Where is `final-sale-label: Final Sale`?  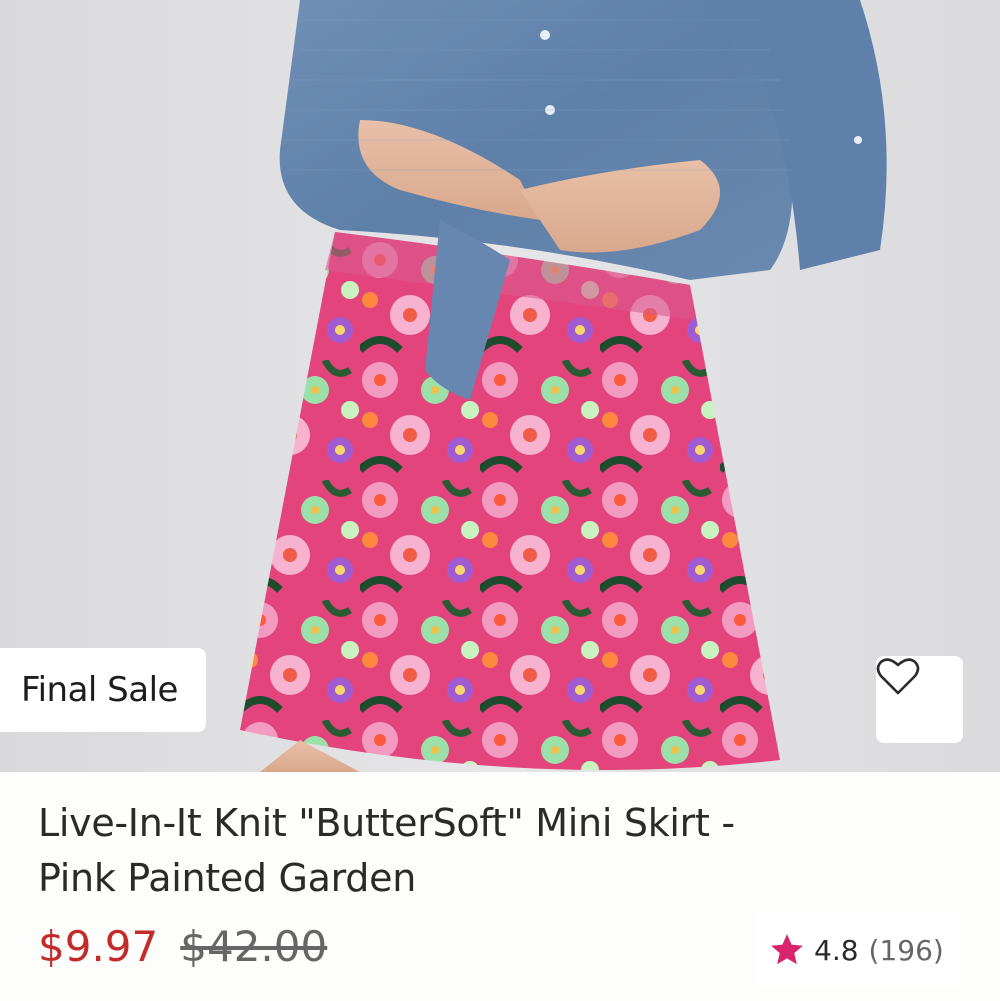 final-sale-label: Final Sale is located at coordinates (99, 690).